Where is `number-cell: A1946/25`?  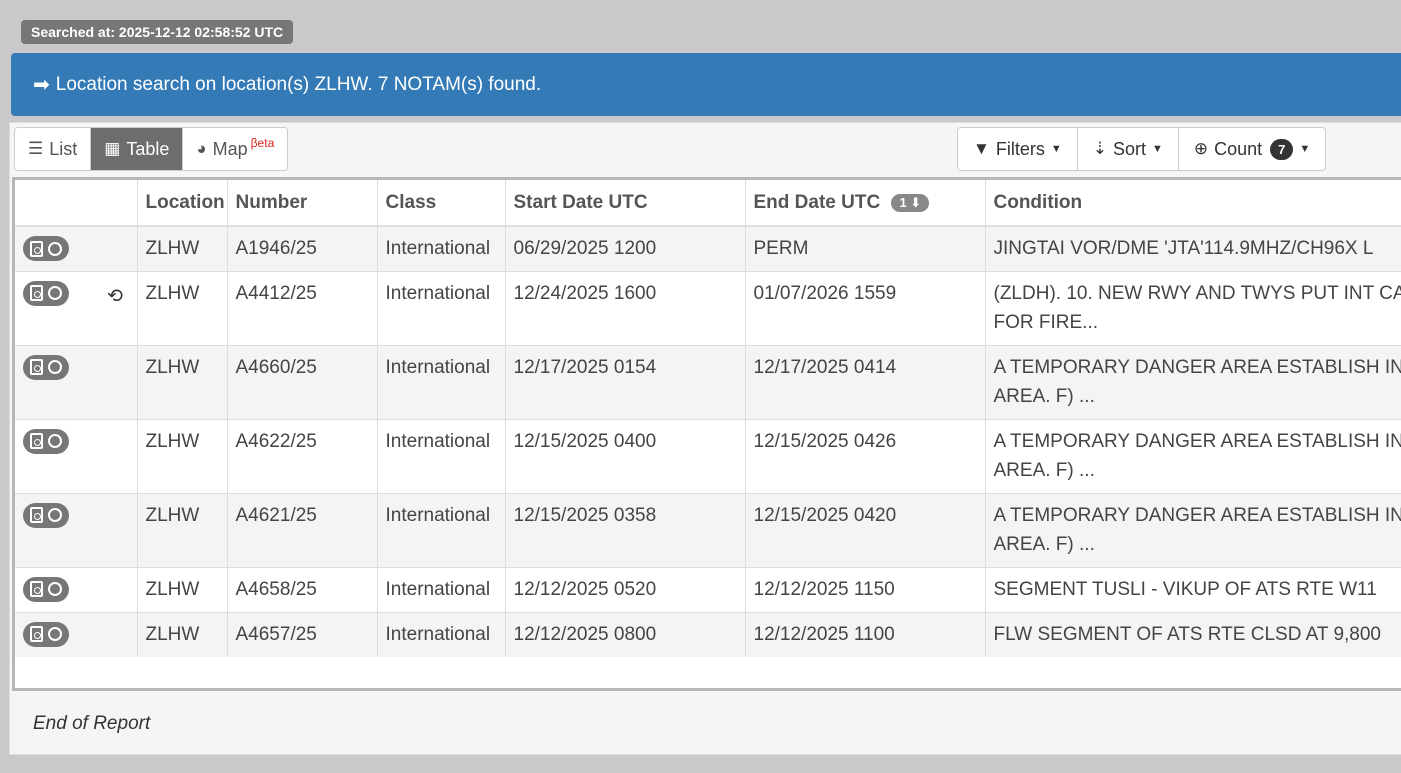
number-cell: A1946/25 is located at coordinates (302, 248).